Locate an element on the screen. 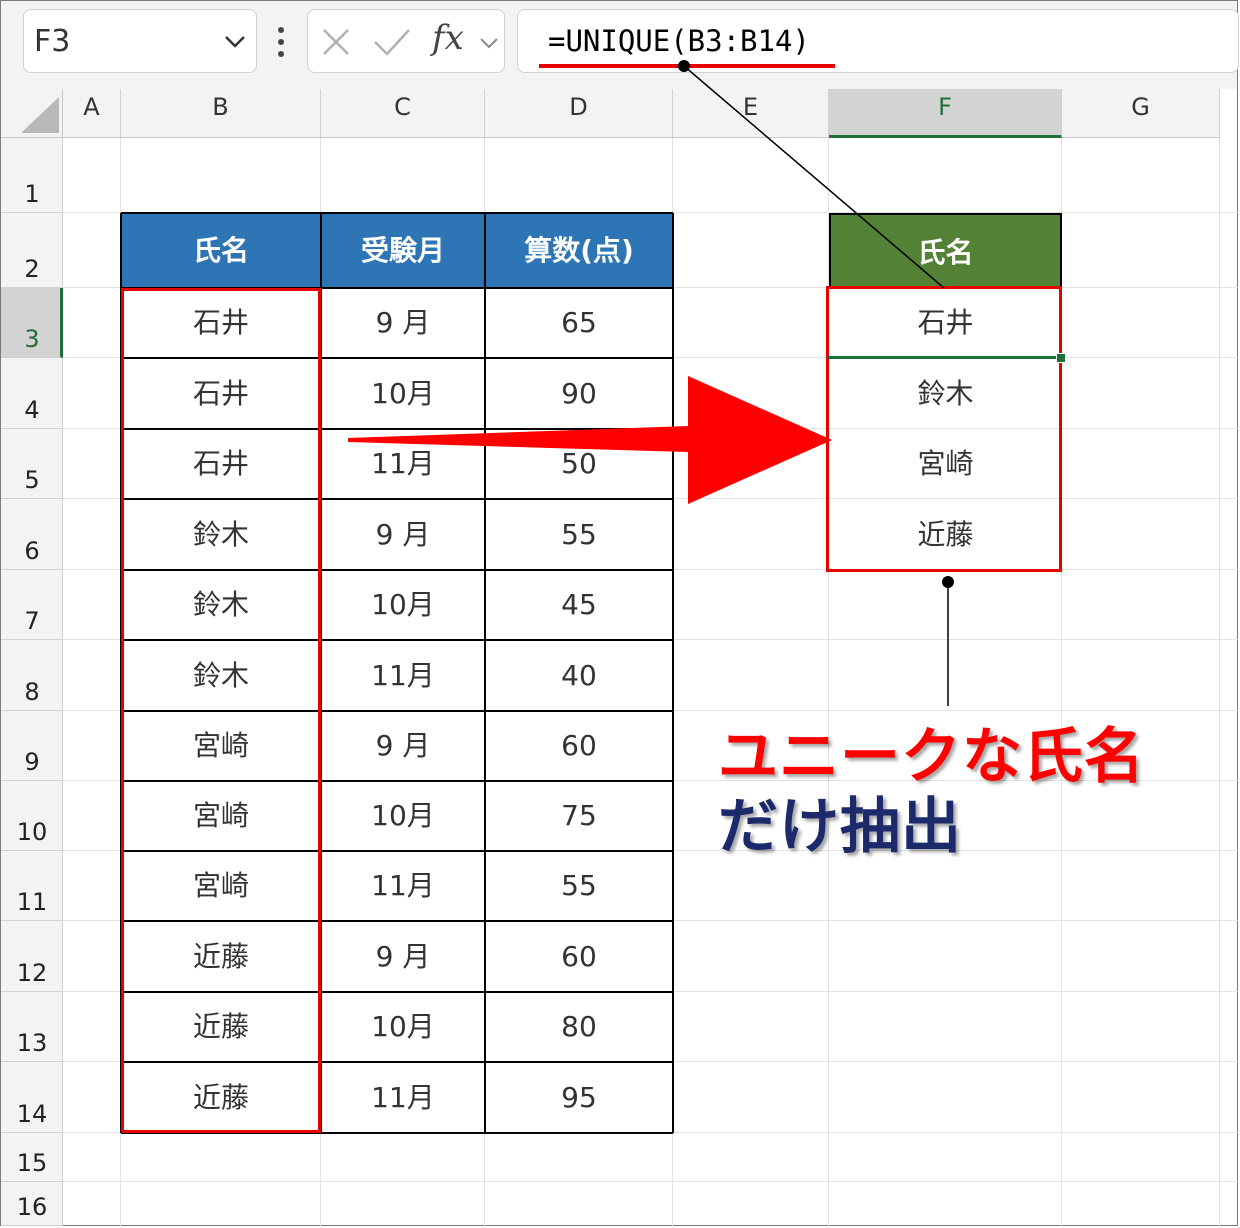 The width and height of the screenshot is (1240, 1228). callout-leader-dot is located at coordinates (948, 582).